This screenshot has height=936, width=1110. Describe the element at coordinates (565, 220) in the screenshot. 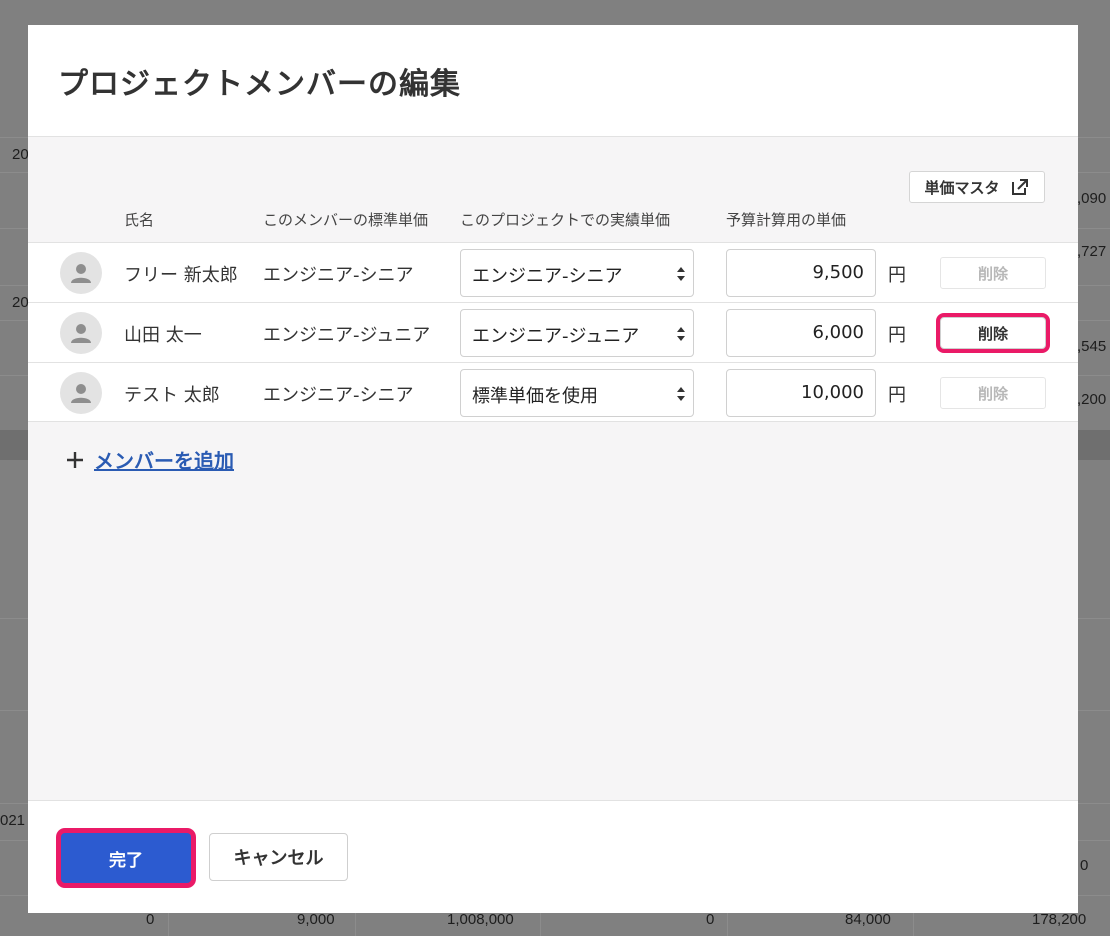

I see `column-header-project-rate: このプロジェクトでの実績単価` at that location.